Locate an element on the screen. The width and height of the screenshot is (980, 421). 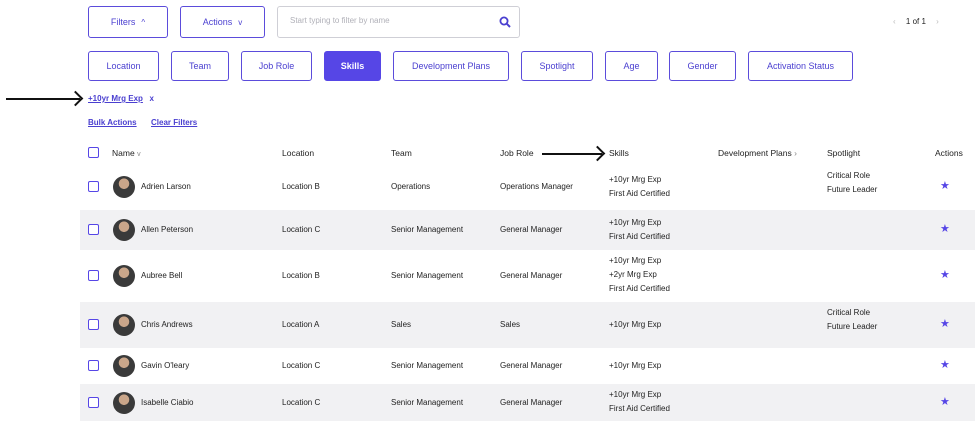
tab-activation-status: Activation Status is located at coordinates (800, 66).